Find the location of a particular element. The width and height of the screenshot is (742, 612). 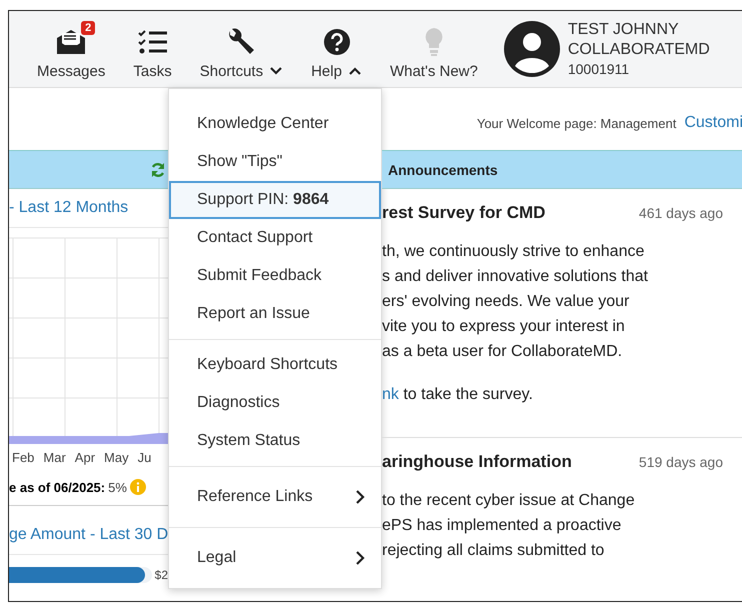

announcement-text: rejecting all claims submitted to is located at coordinates (494, 551).